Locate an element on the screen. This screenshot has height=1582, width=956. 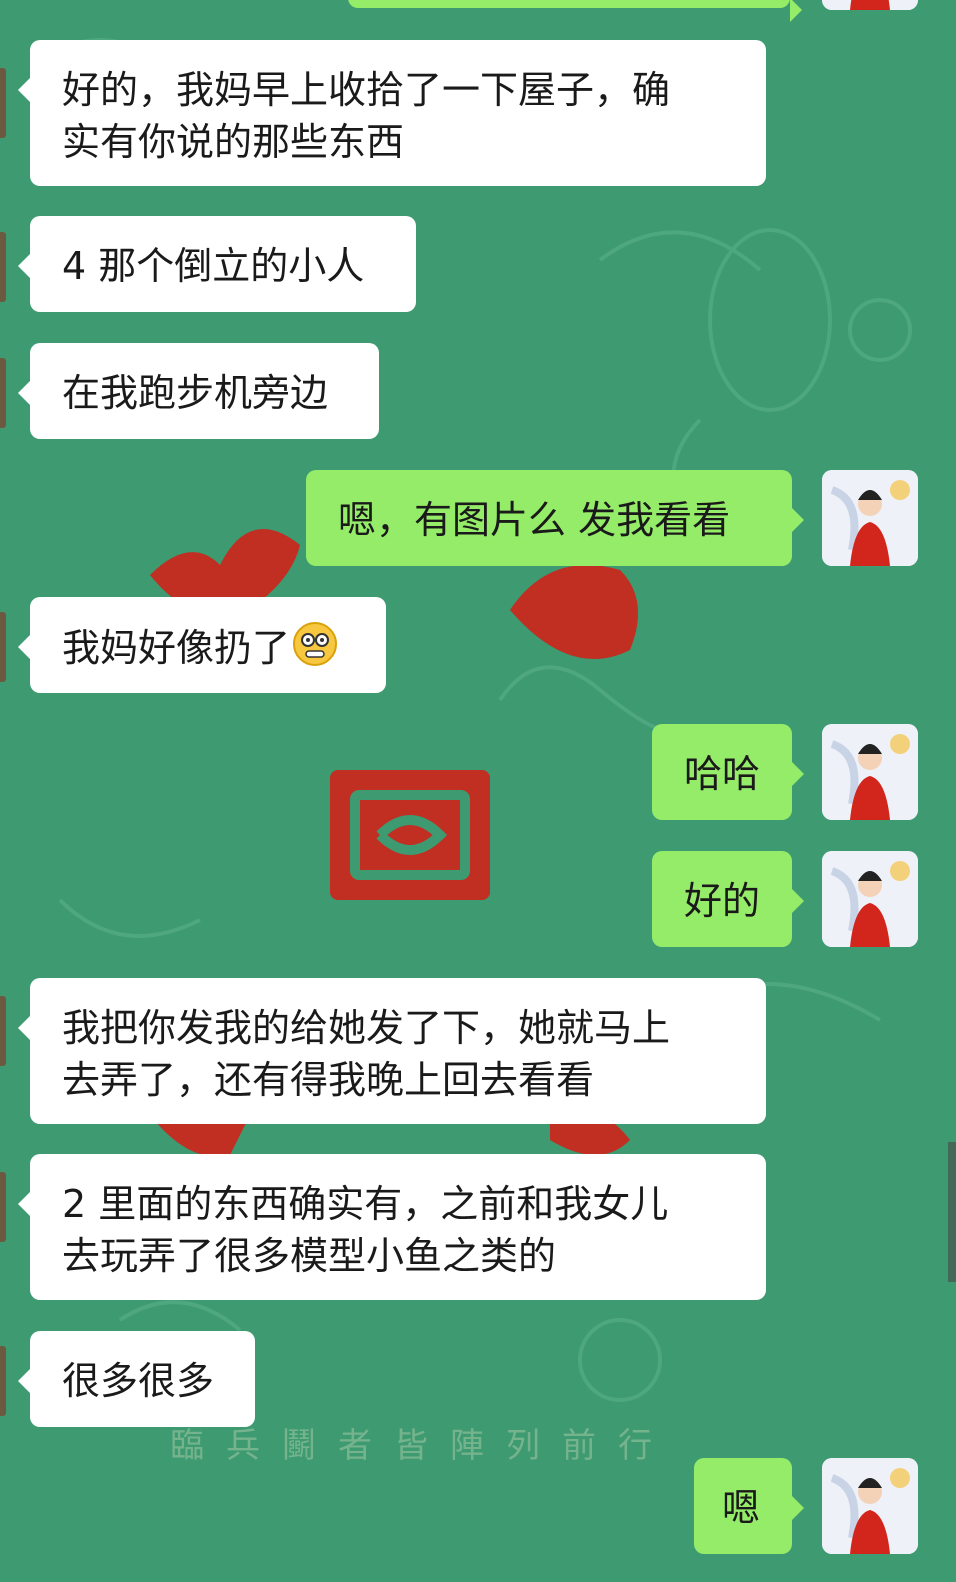
message-bubble-partial is located at coordinates (575, 11).